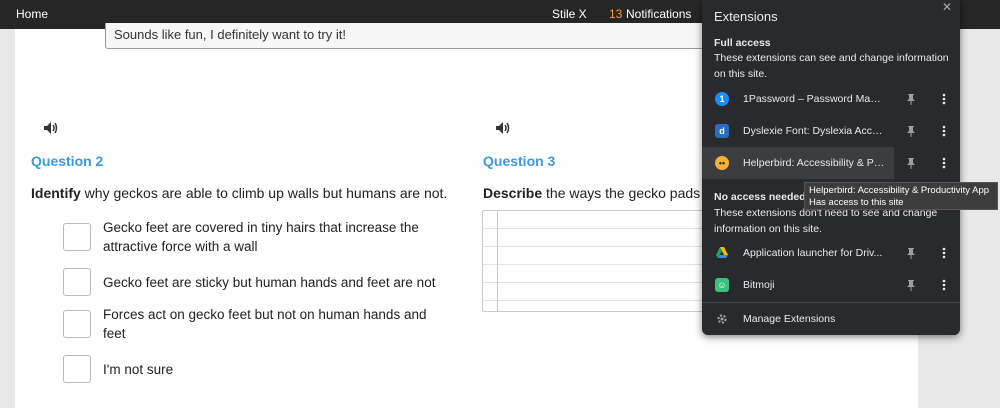 The height and width of the screenshot is (408, 1000). I want to click on google-drive-icon, so click(722, 252).